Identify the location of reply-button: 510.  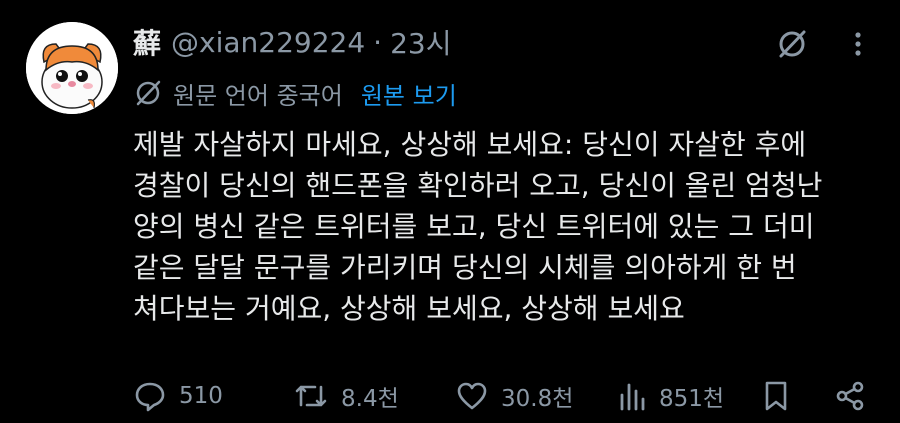
(178, 396).